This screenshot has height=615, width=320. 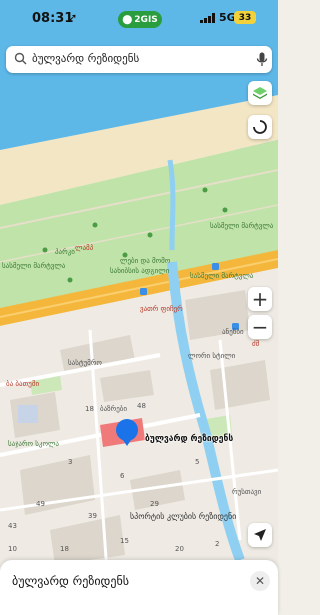 What do you see at coordinates (23, 384) in the screenshot?
I see `map-label-ba-tsc: ბა ბათუმი` at bounding box center [23, 384].